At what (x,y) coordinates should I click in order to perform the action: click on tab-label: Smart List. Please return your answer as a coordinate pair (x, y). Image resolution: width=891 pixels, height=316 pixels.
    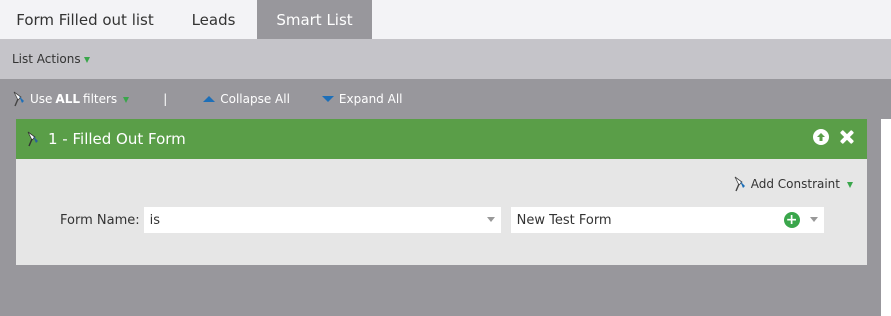
    Looking at the image, I should click on (314, 19).